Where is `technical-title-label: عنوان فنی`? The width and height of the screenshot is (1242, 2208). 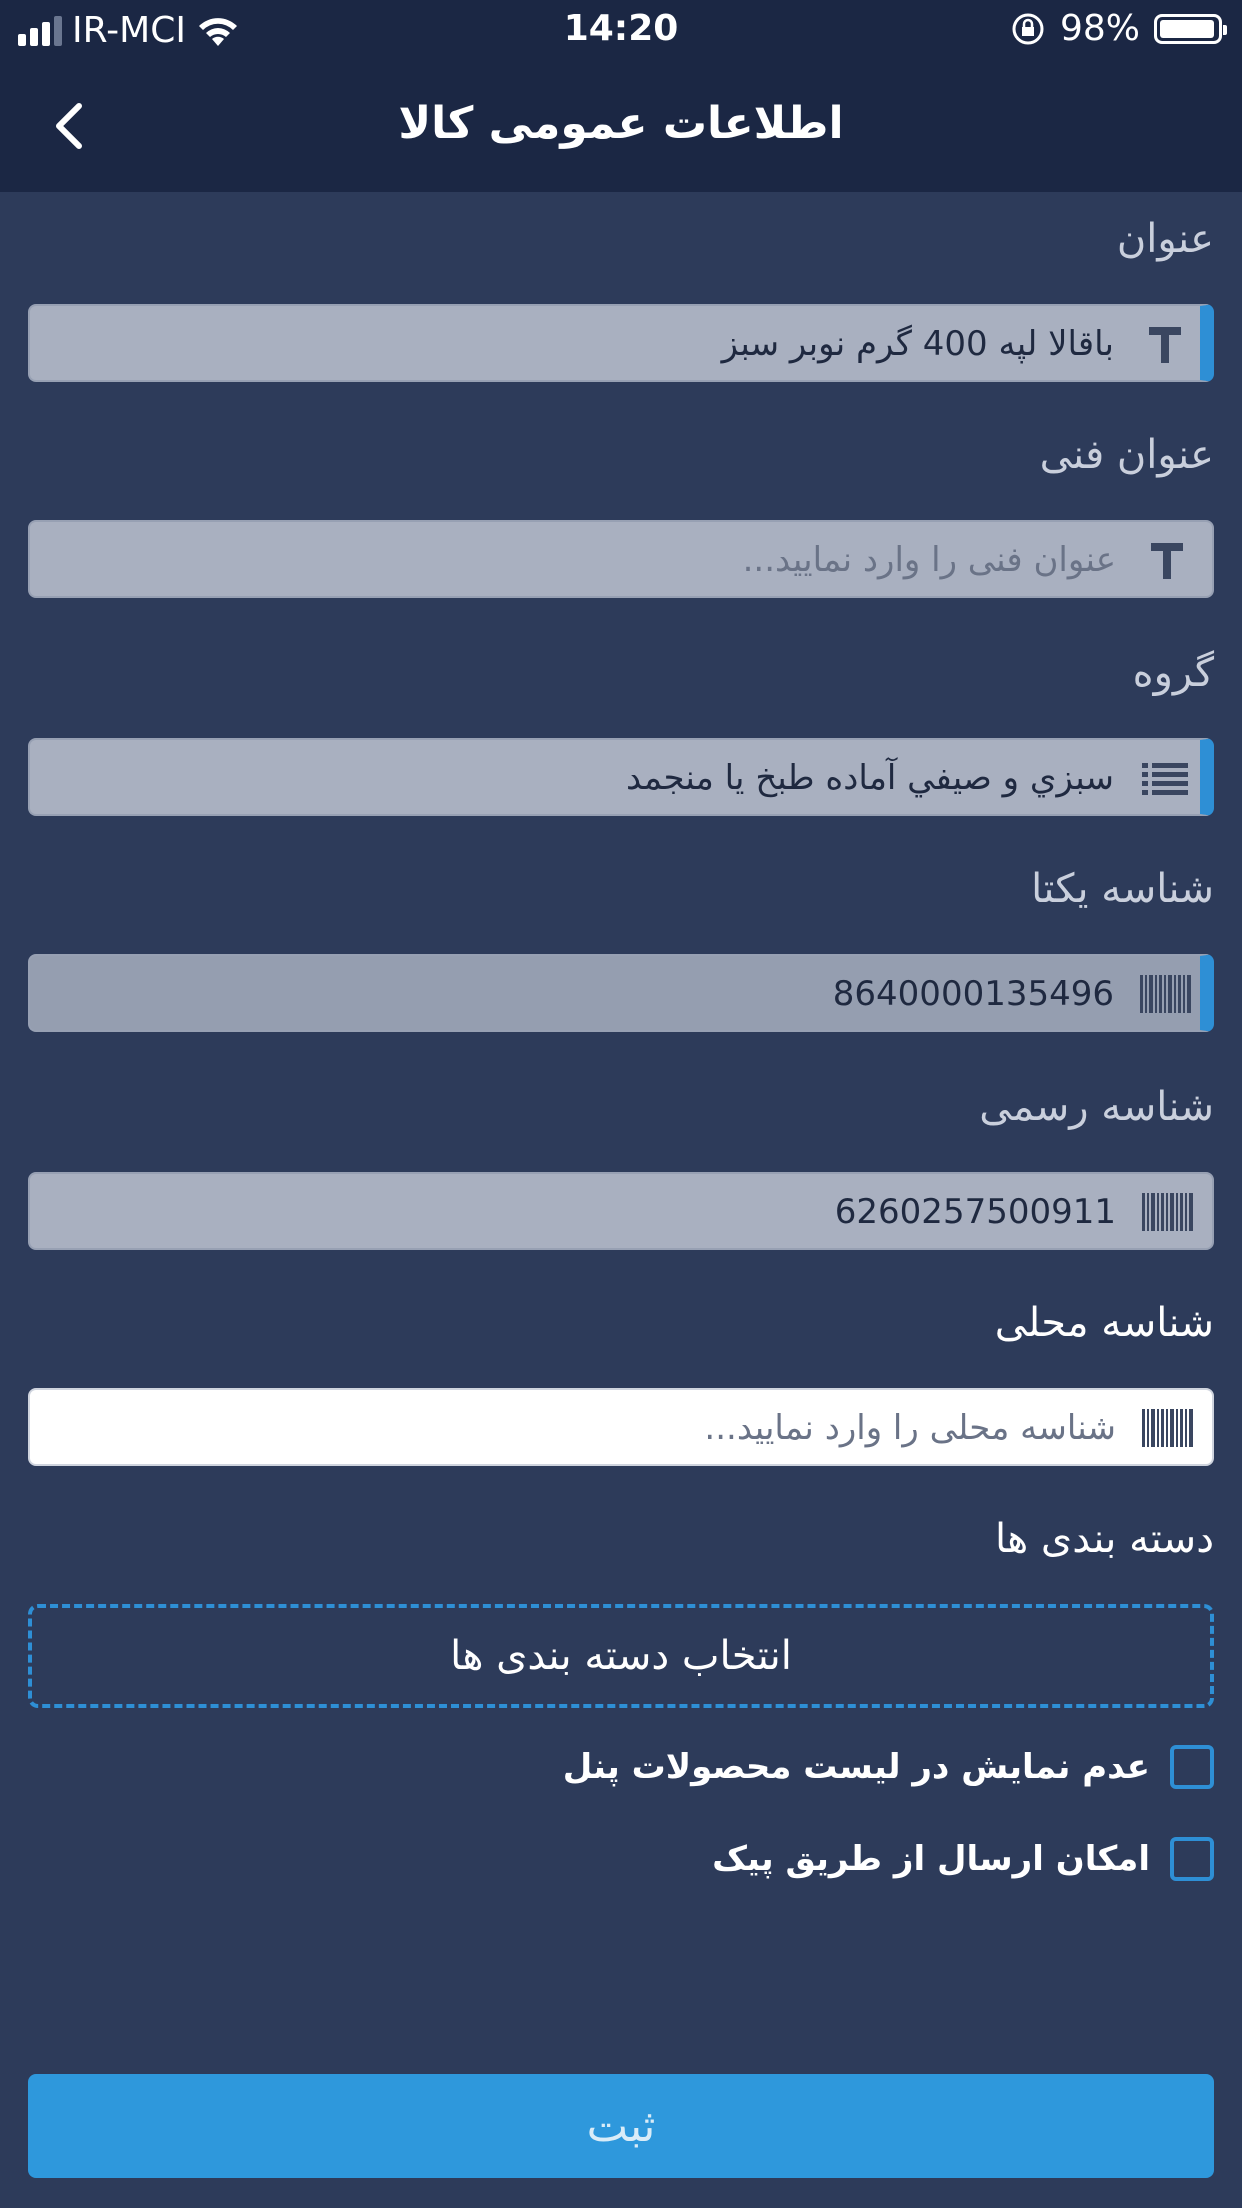 technical-title-label: عنوان فنی is located at coordinates (1126, 455).